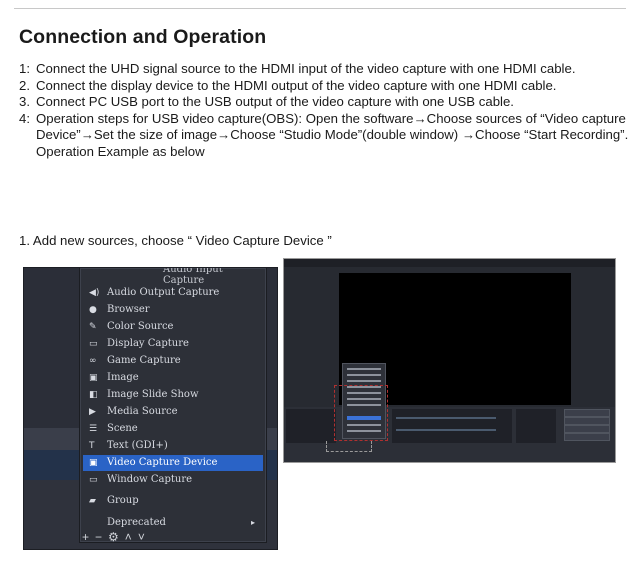 The height and width of the screenshot is (570, 640). What do you see at coordinates (131, 537) in the screenshot?
I see `move-up-icon: ˄` at bounding box center [131, 537].